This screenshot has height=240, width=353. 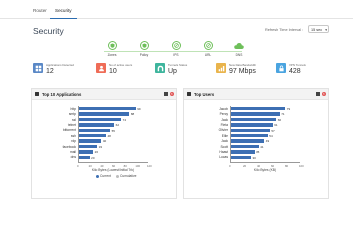 I want to click on legend-item: Current, so click(x=103, y=176).